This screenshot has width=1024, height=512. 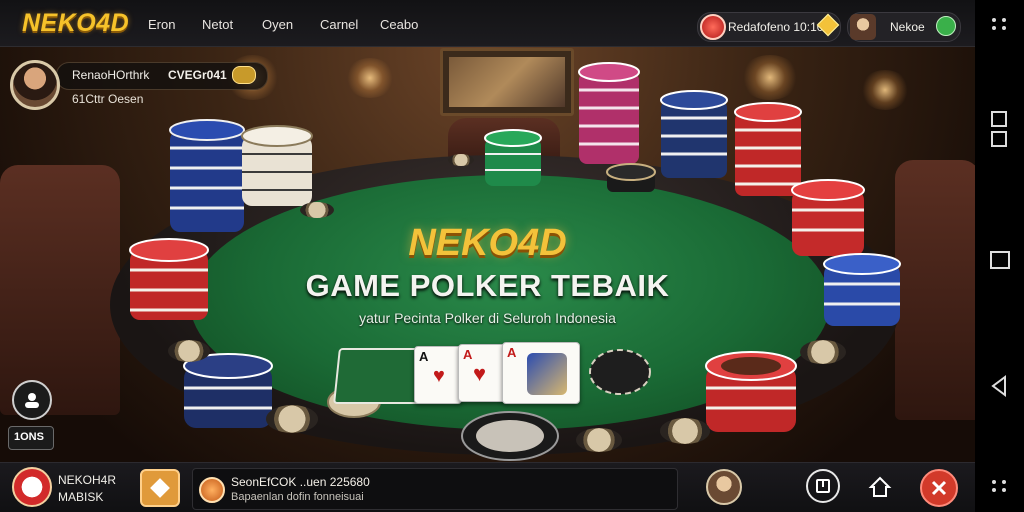 I want to click on home-icon, so click(x=880, y=486).